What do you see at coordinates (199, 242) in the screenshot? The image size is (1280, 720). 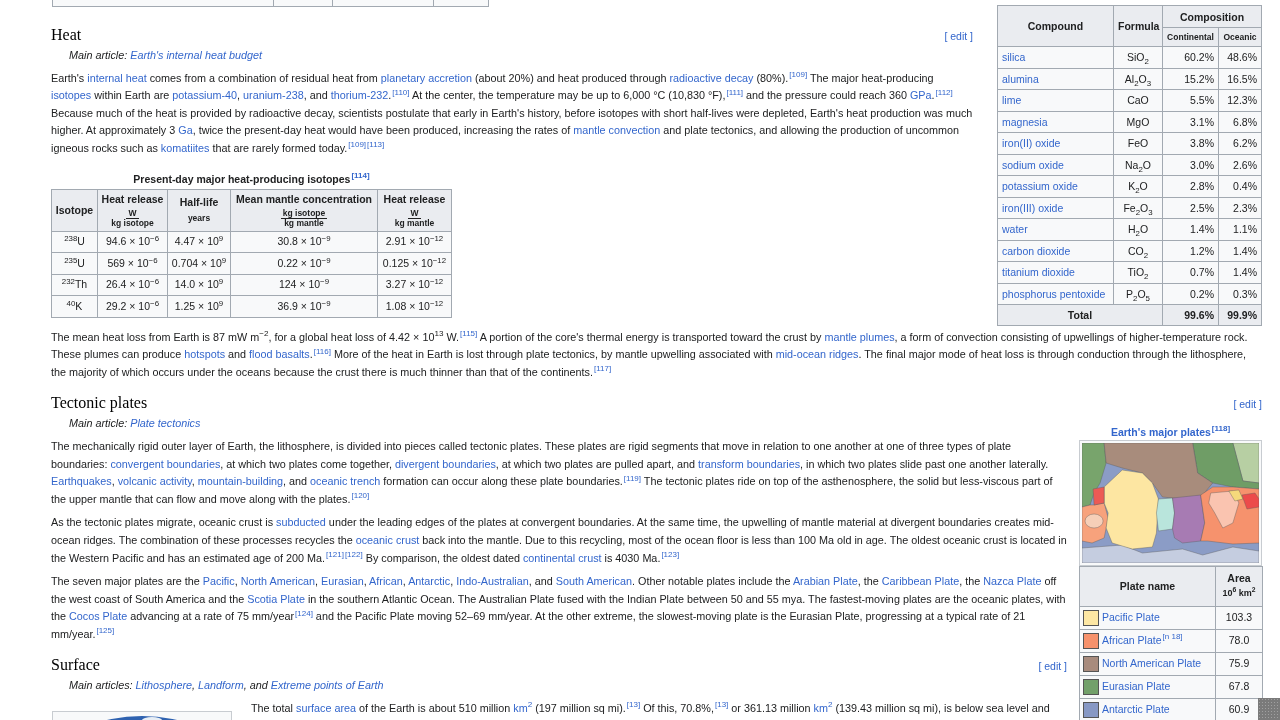 I see `table-cell: 4.47 × 10$^{9}$` at bounding box center [199, 242].